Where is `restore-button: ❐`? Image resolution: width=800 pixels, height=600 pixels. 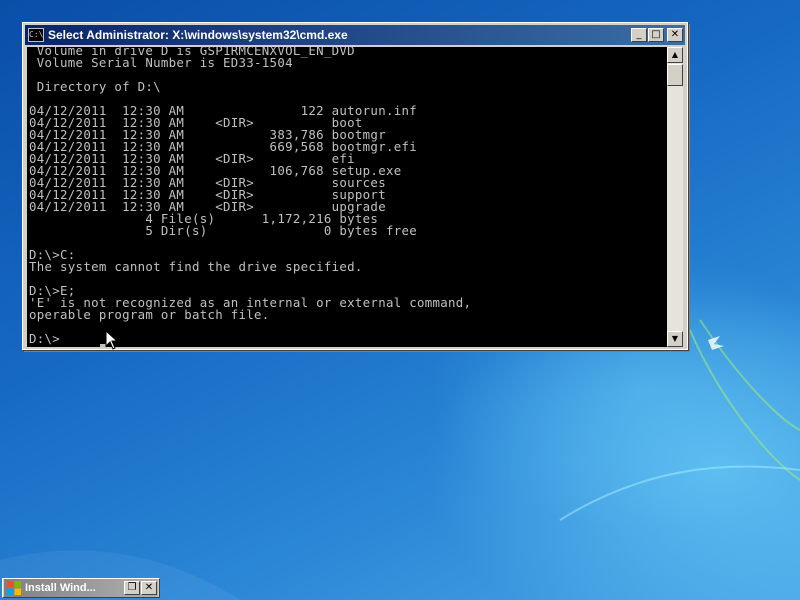
restore-button: ❐ is located at coordinates (132, 588).